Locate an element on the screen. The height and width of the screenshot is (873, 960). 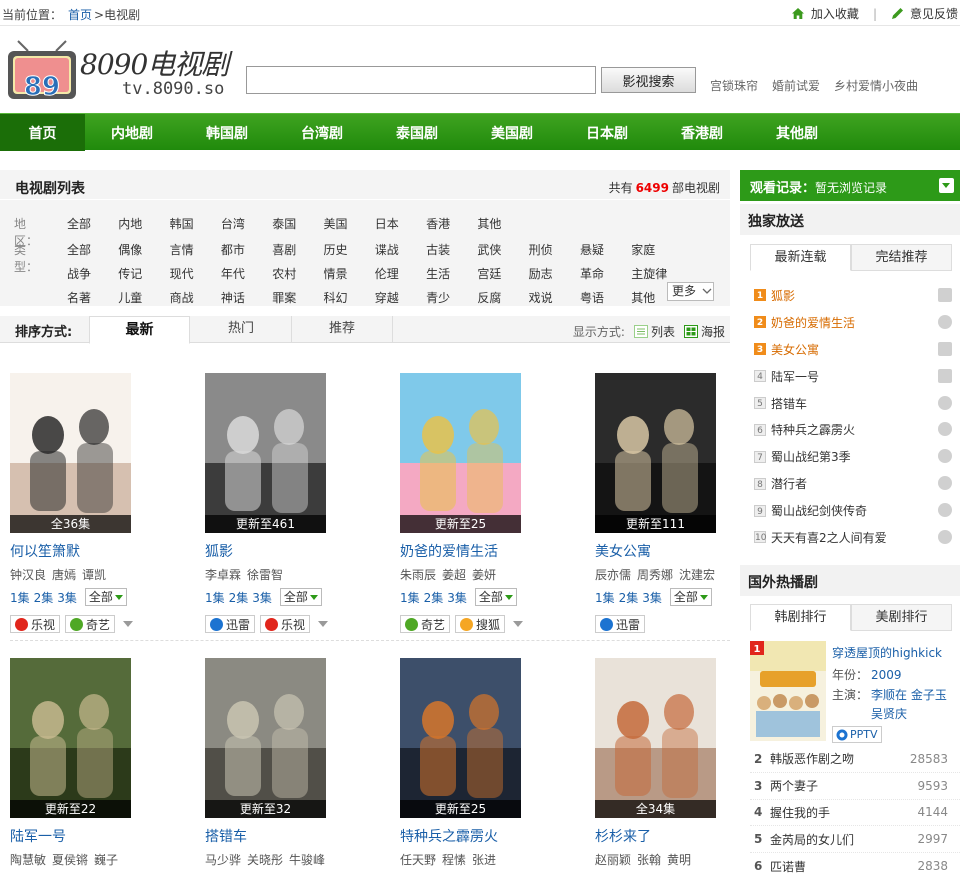
pptv-source-button: PPTV is located at coordinates (857, 734).